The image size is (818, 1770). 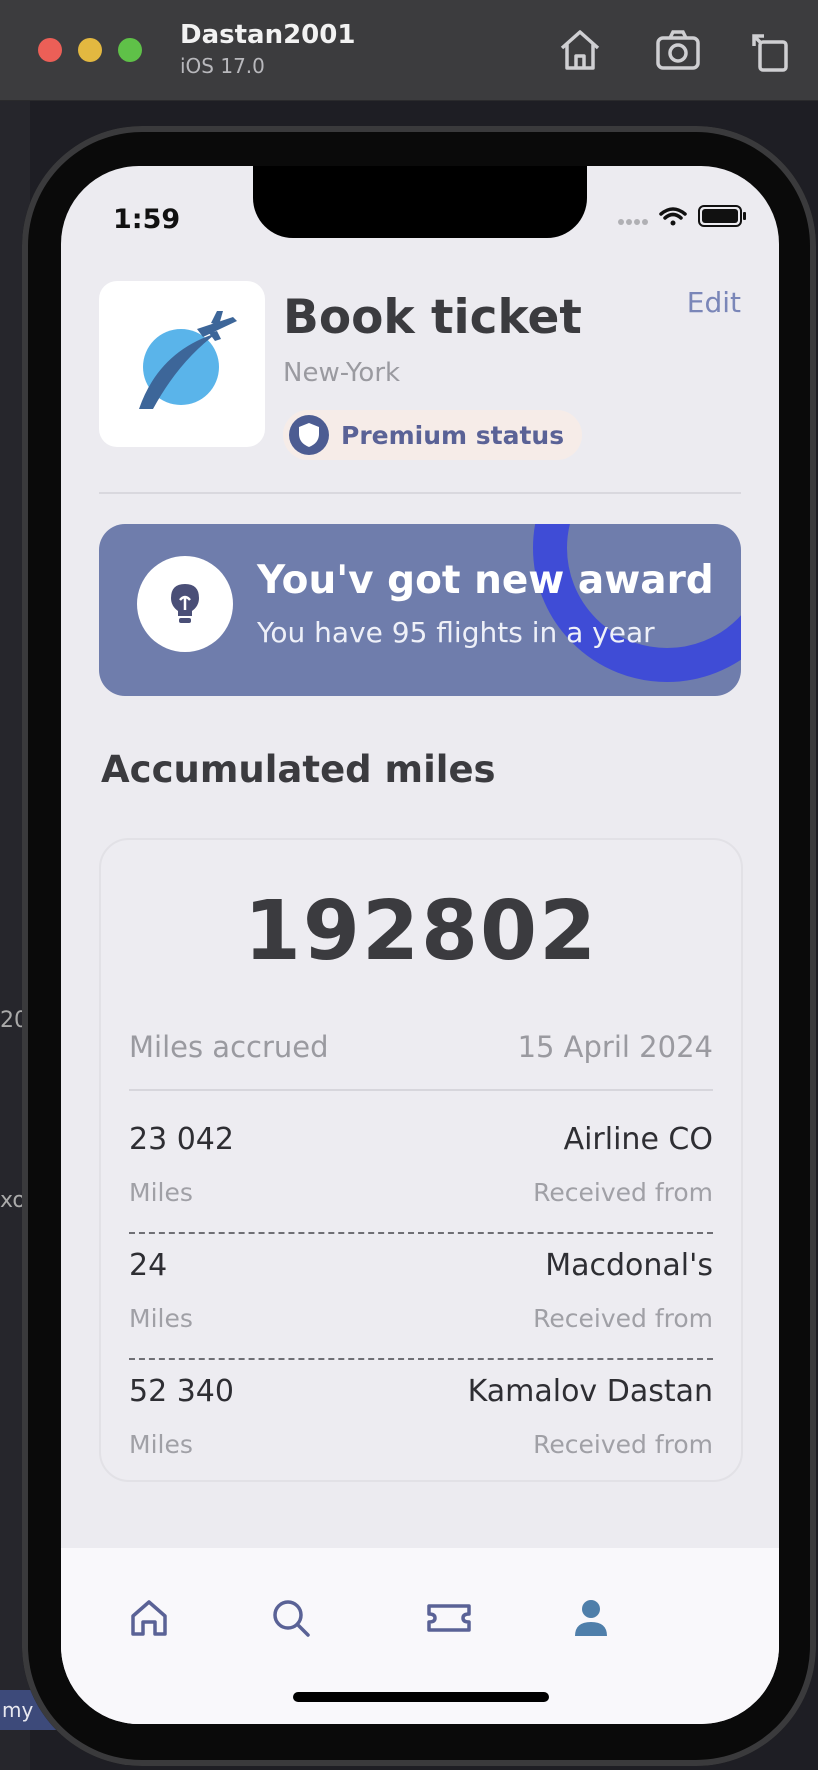 What do you see at coordinates (229, 1047) in the screenshot?
I see `miles-accrued-label: Miles accrued` at bounding box center [229, 1047].